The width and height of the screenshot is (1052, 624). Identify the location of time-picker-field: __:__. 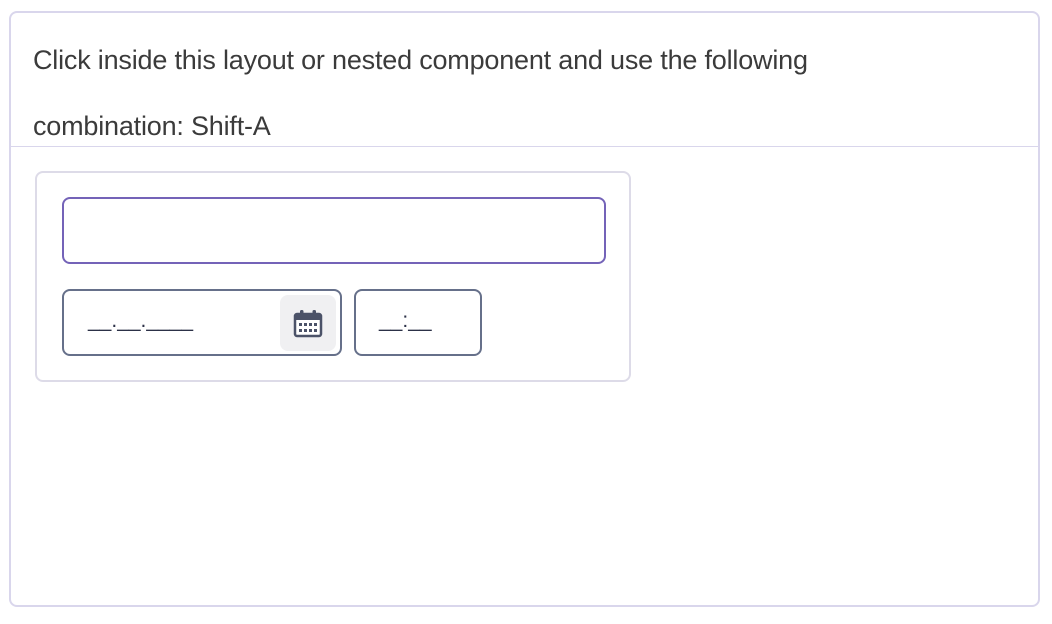
(418, 322).